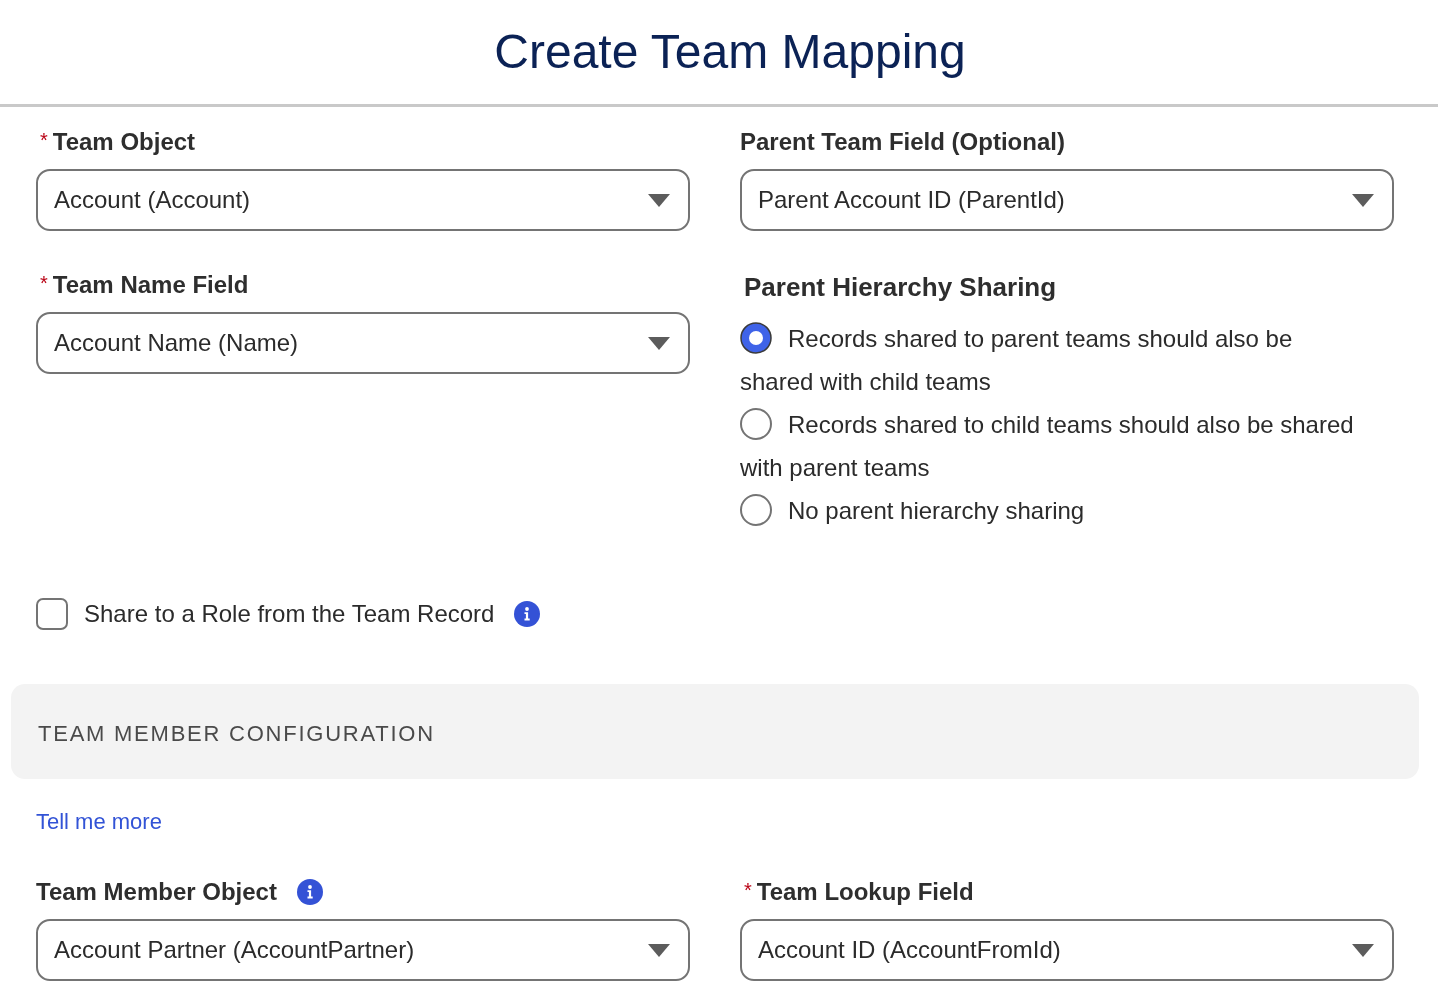  Describe the element at coordinates (124, 142) in the screenshot. I see `field-label: Team Object` at that location.